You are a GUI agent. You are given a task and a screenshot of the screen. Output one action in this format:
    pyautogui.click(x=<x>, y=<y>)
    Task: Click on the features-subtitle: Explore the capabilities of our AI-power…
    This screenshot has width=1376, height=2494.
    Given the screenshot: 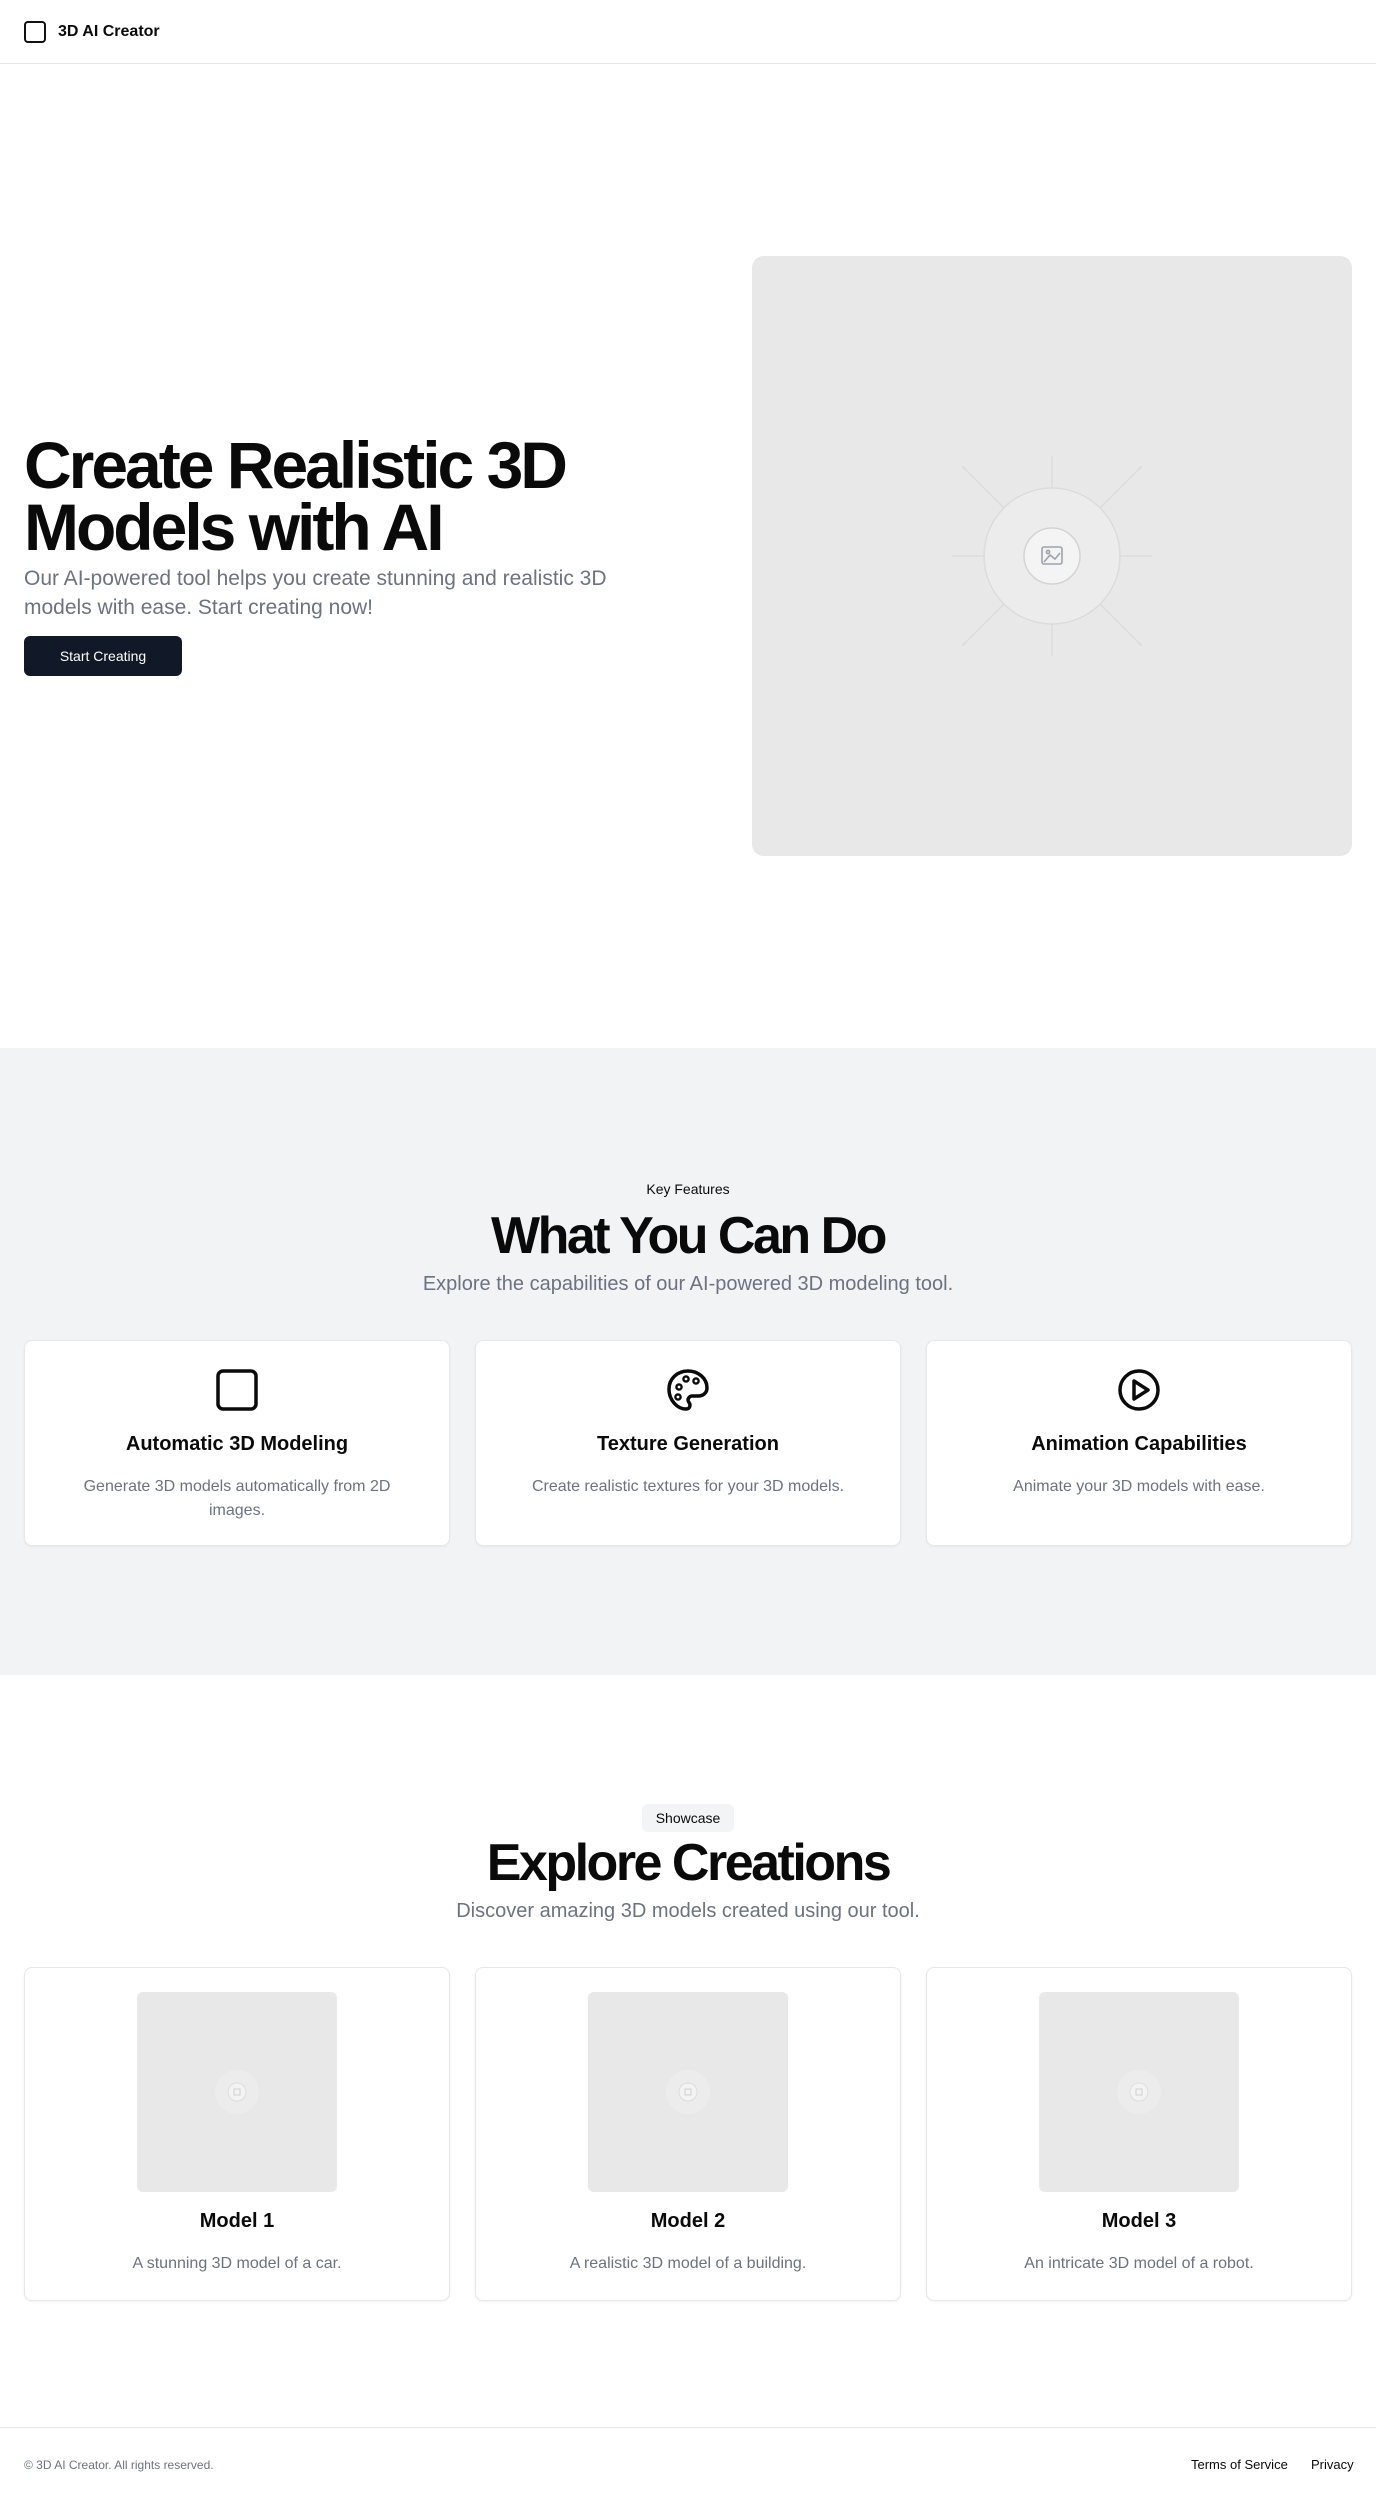 What is the action you would take?
    pyautogui.click(x=688, y=1284)
    